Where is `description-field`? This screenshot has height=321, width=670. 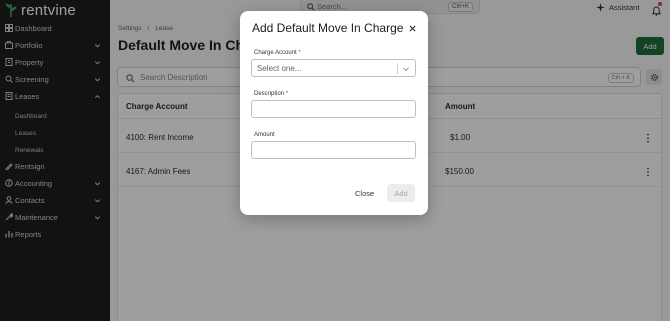
description-field is located at coordinates (333, 109).